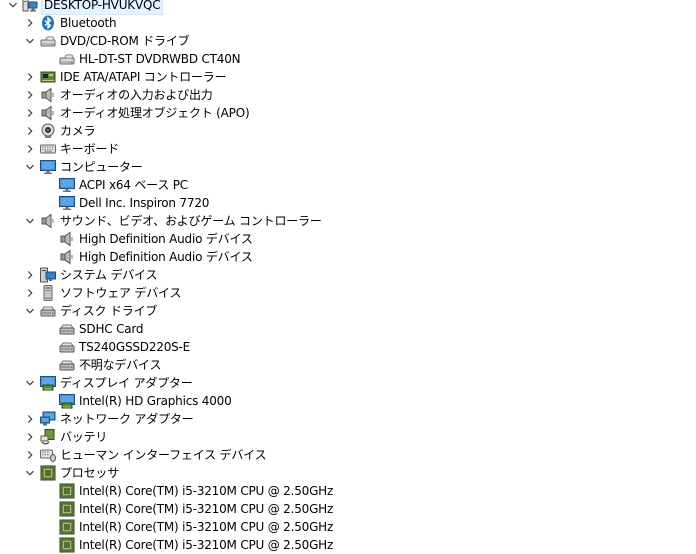 This screenshot has height=554, width=696. I want to click on tree-item-label: Dell Inc. Inspiron 7720, so click(144, 203).